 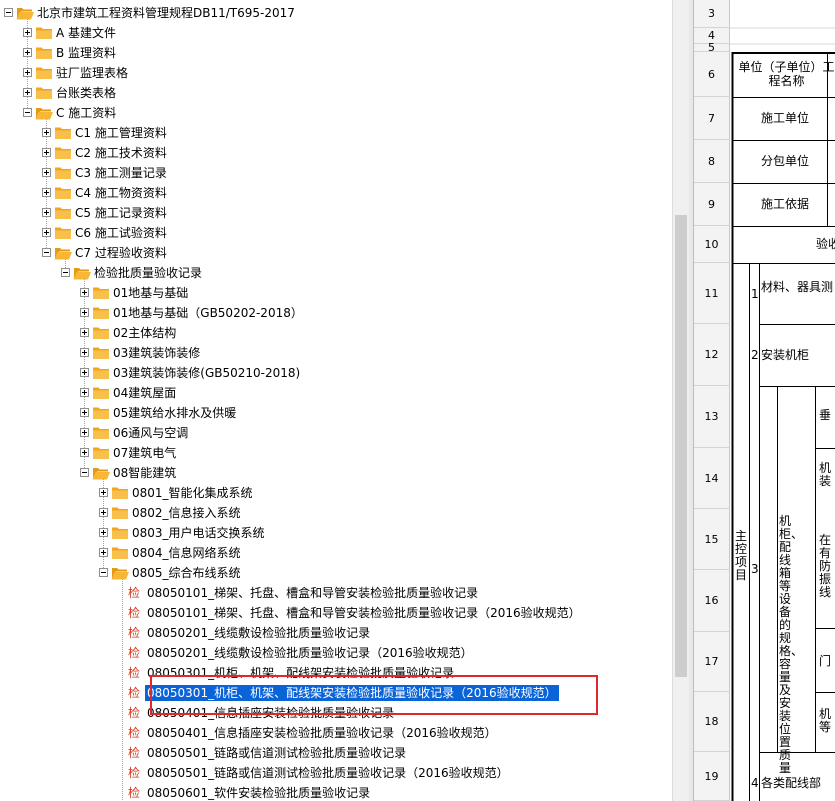 I want to click on tree-category-7: 06通风与空调, so click(x=336, y=433).